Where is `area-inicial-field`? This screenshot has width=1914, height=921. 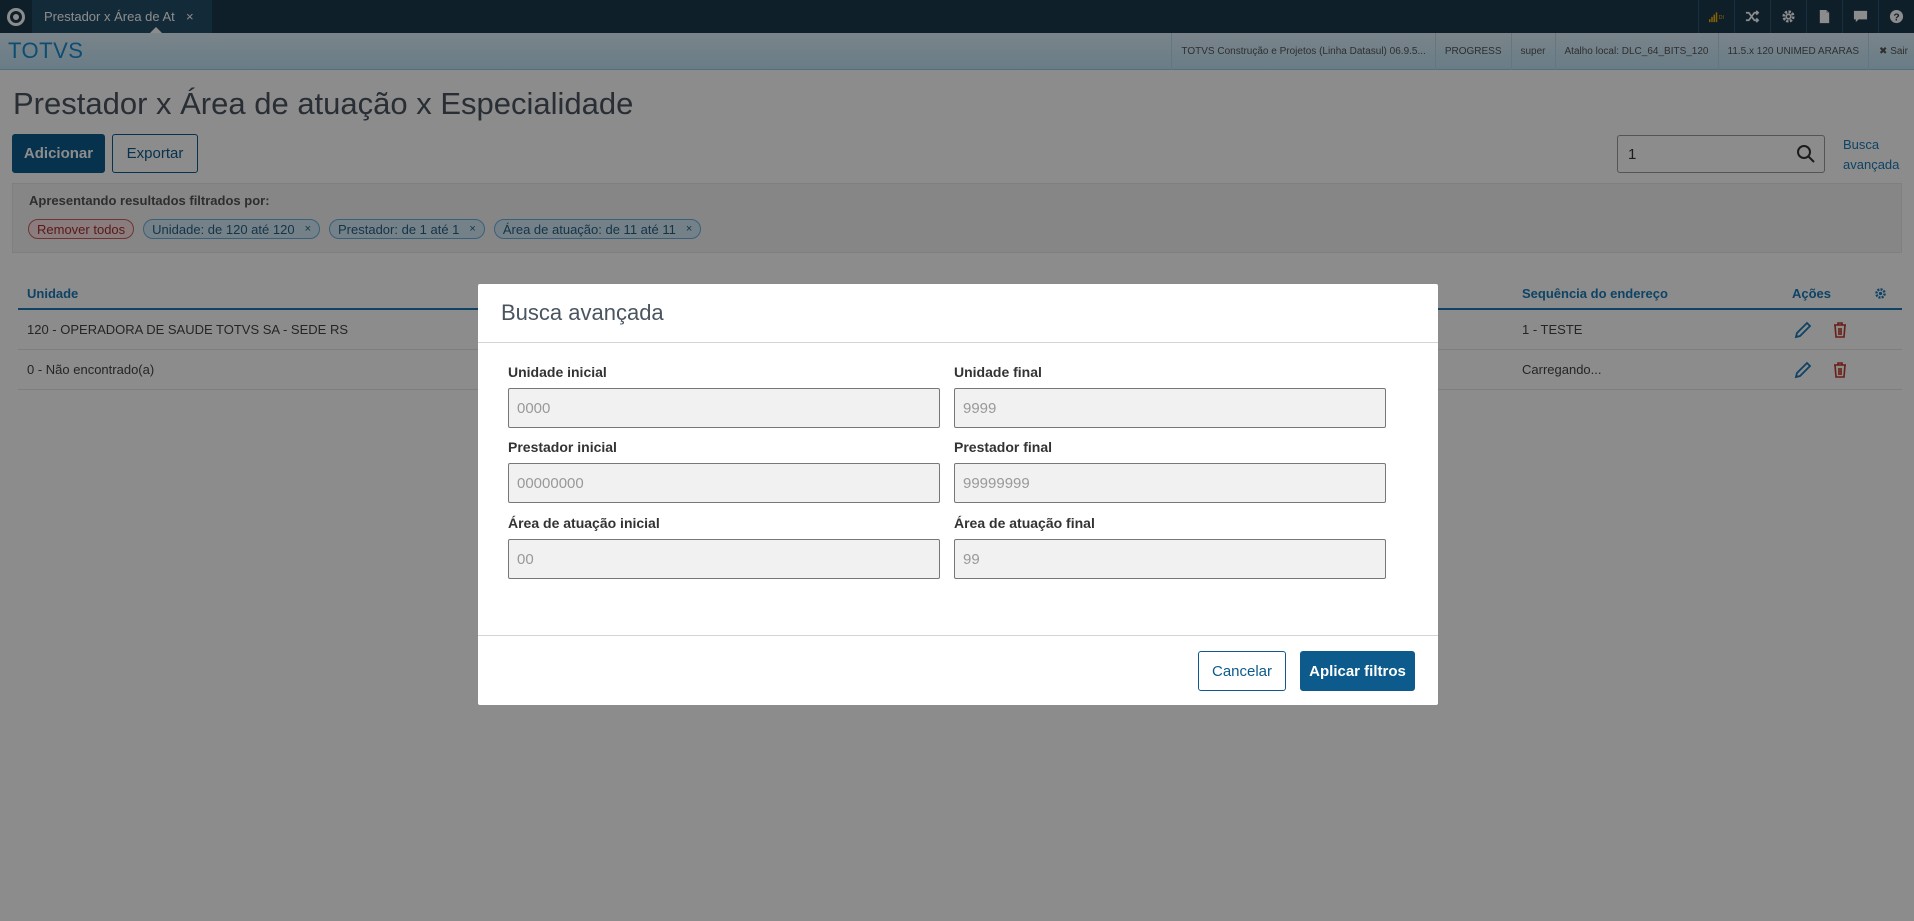
area-inicial-field is located at coordinates (724, 559).